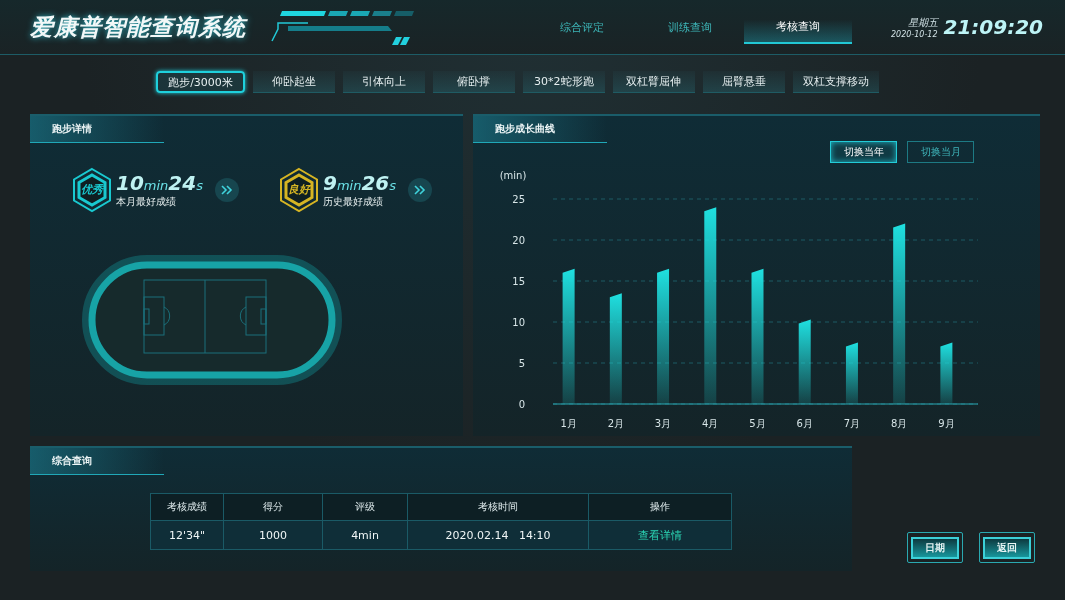 This screenshot has width=1065, height=600. I want to click on axis-tick-label: 7月, so click(852, 423).